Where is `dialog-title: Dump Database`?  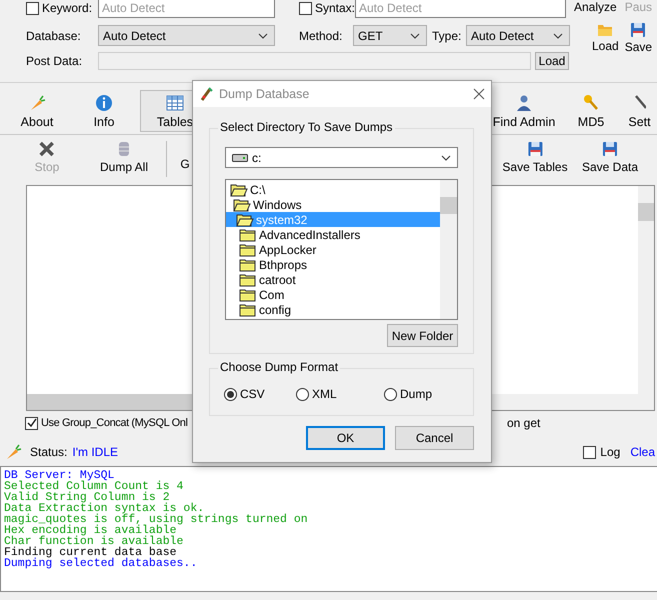 dialog-title: Dump Database is located at coordinates (264, 94).